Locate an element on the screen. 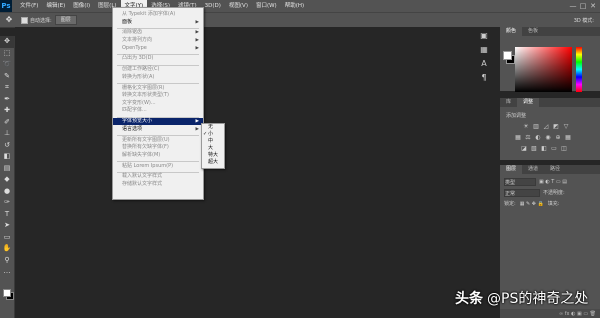 Image resolution: width=600 pixels, height=318 pixels. dodge-tool-icon: ● is located at coordinates (7, 192).